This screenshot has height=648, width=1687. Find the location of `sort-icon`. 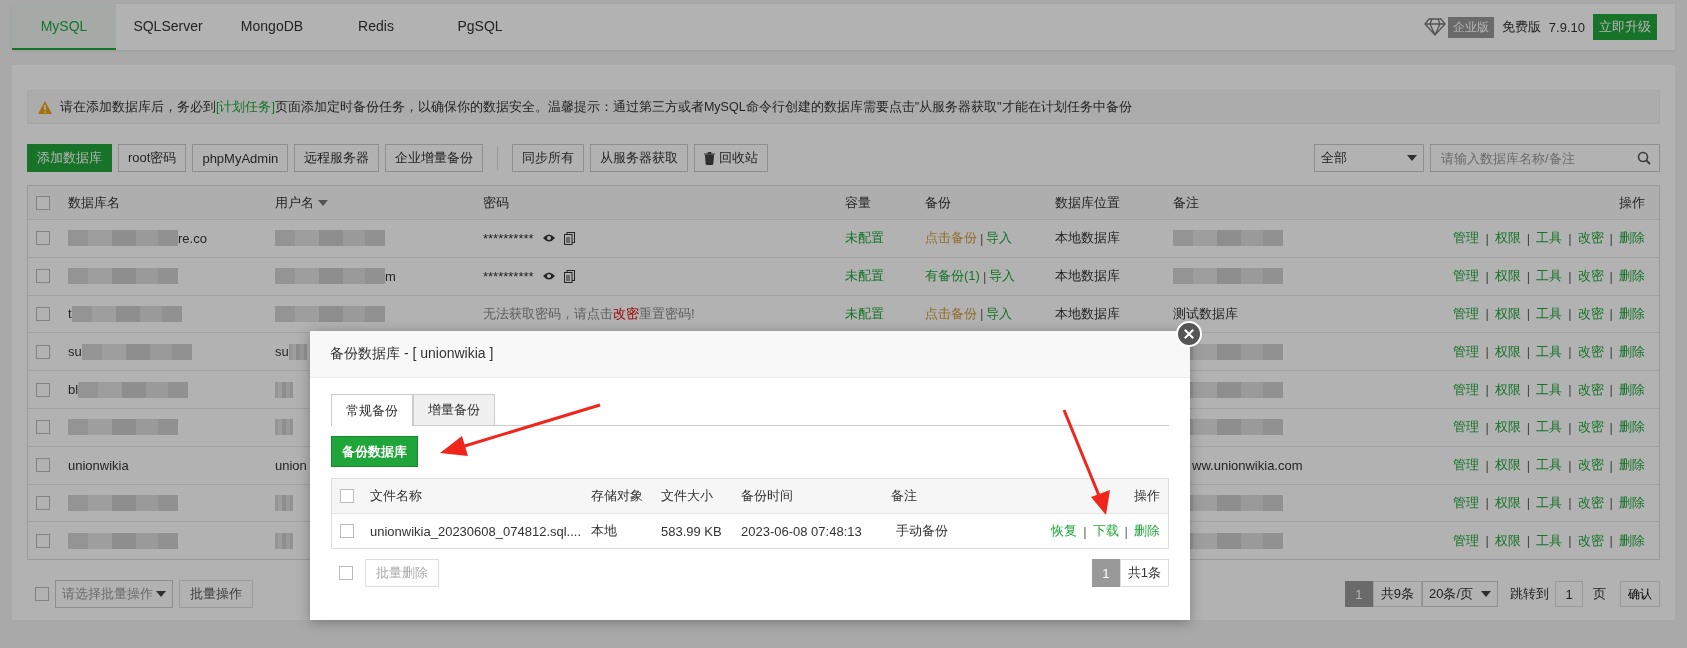

sort-icon is located at coordinates (323, 202).